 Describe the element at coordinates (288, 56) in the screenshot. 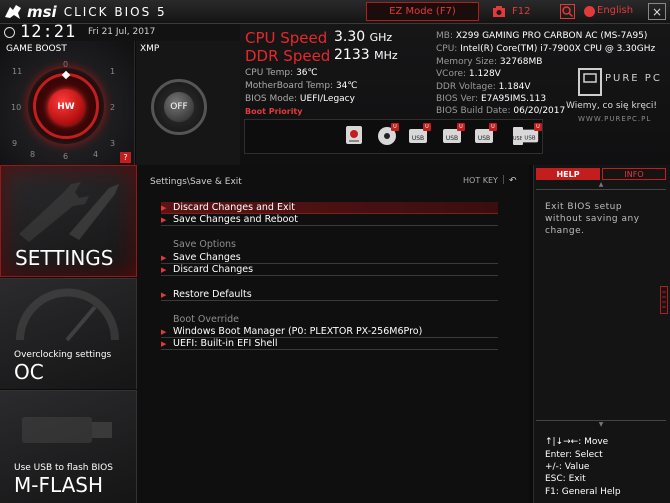

I see `ddr-speed-label: DDR Speed` at that location.